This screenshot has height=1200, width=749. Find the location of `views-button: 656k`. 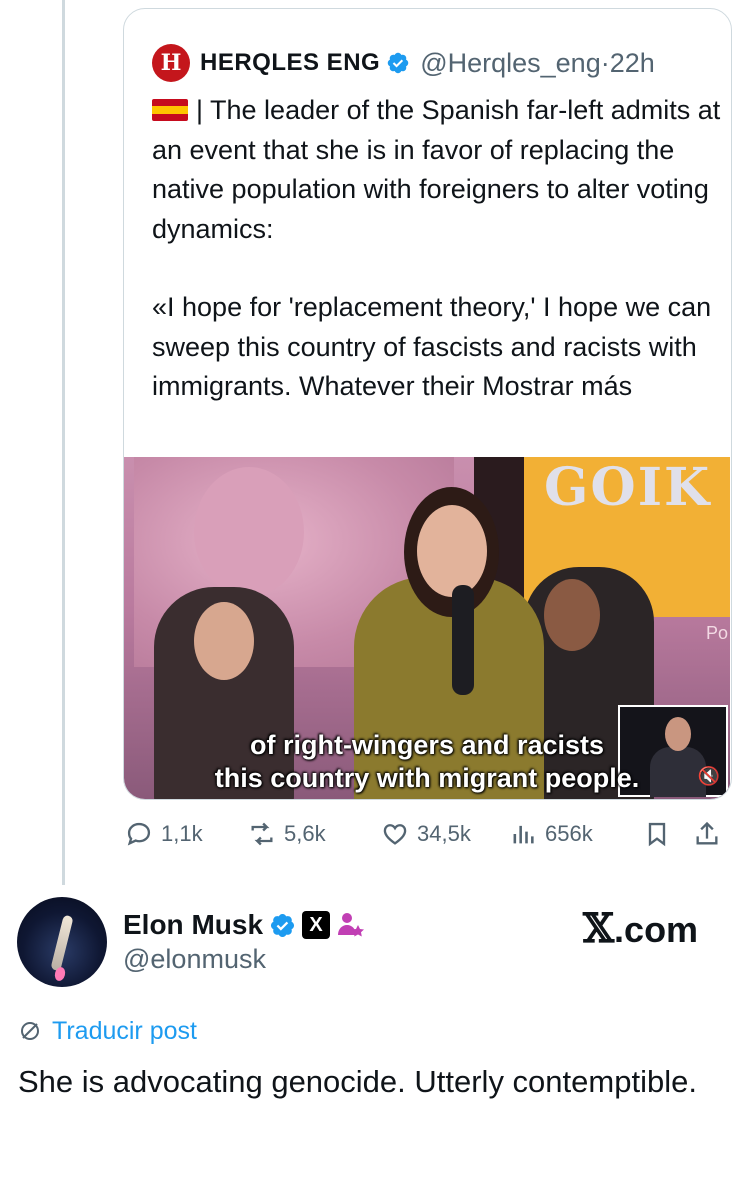

views-button: 656k is located at coordinates (551, 834).